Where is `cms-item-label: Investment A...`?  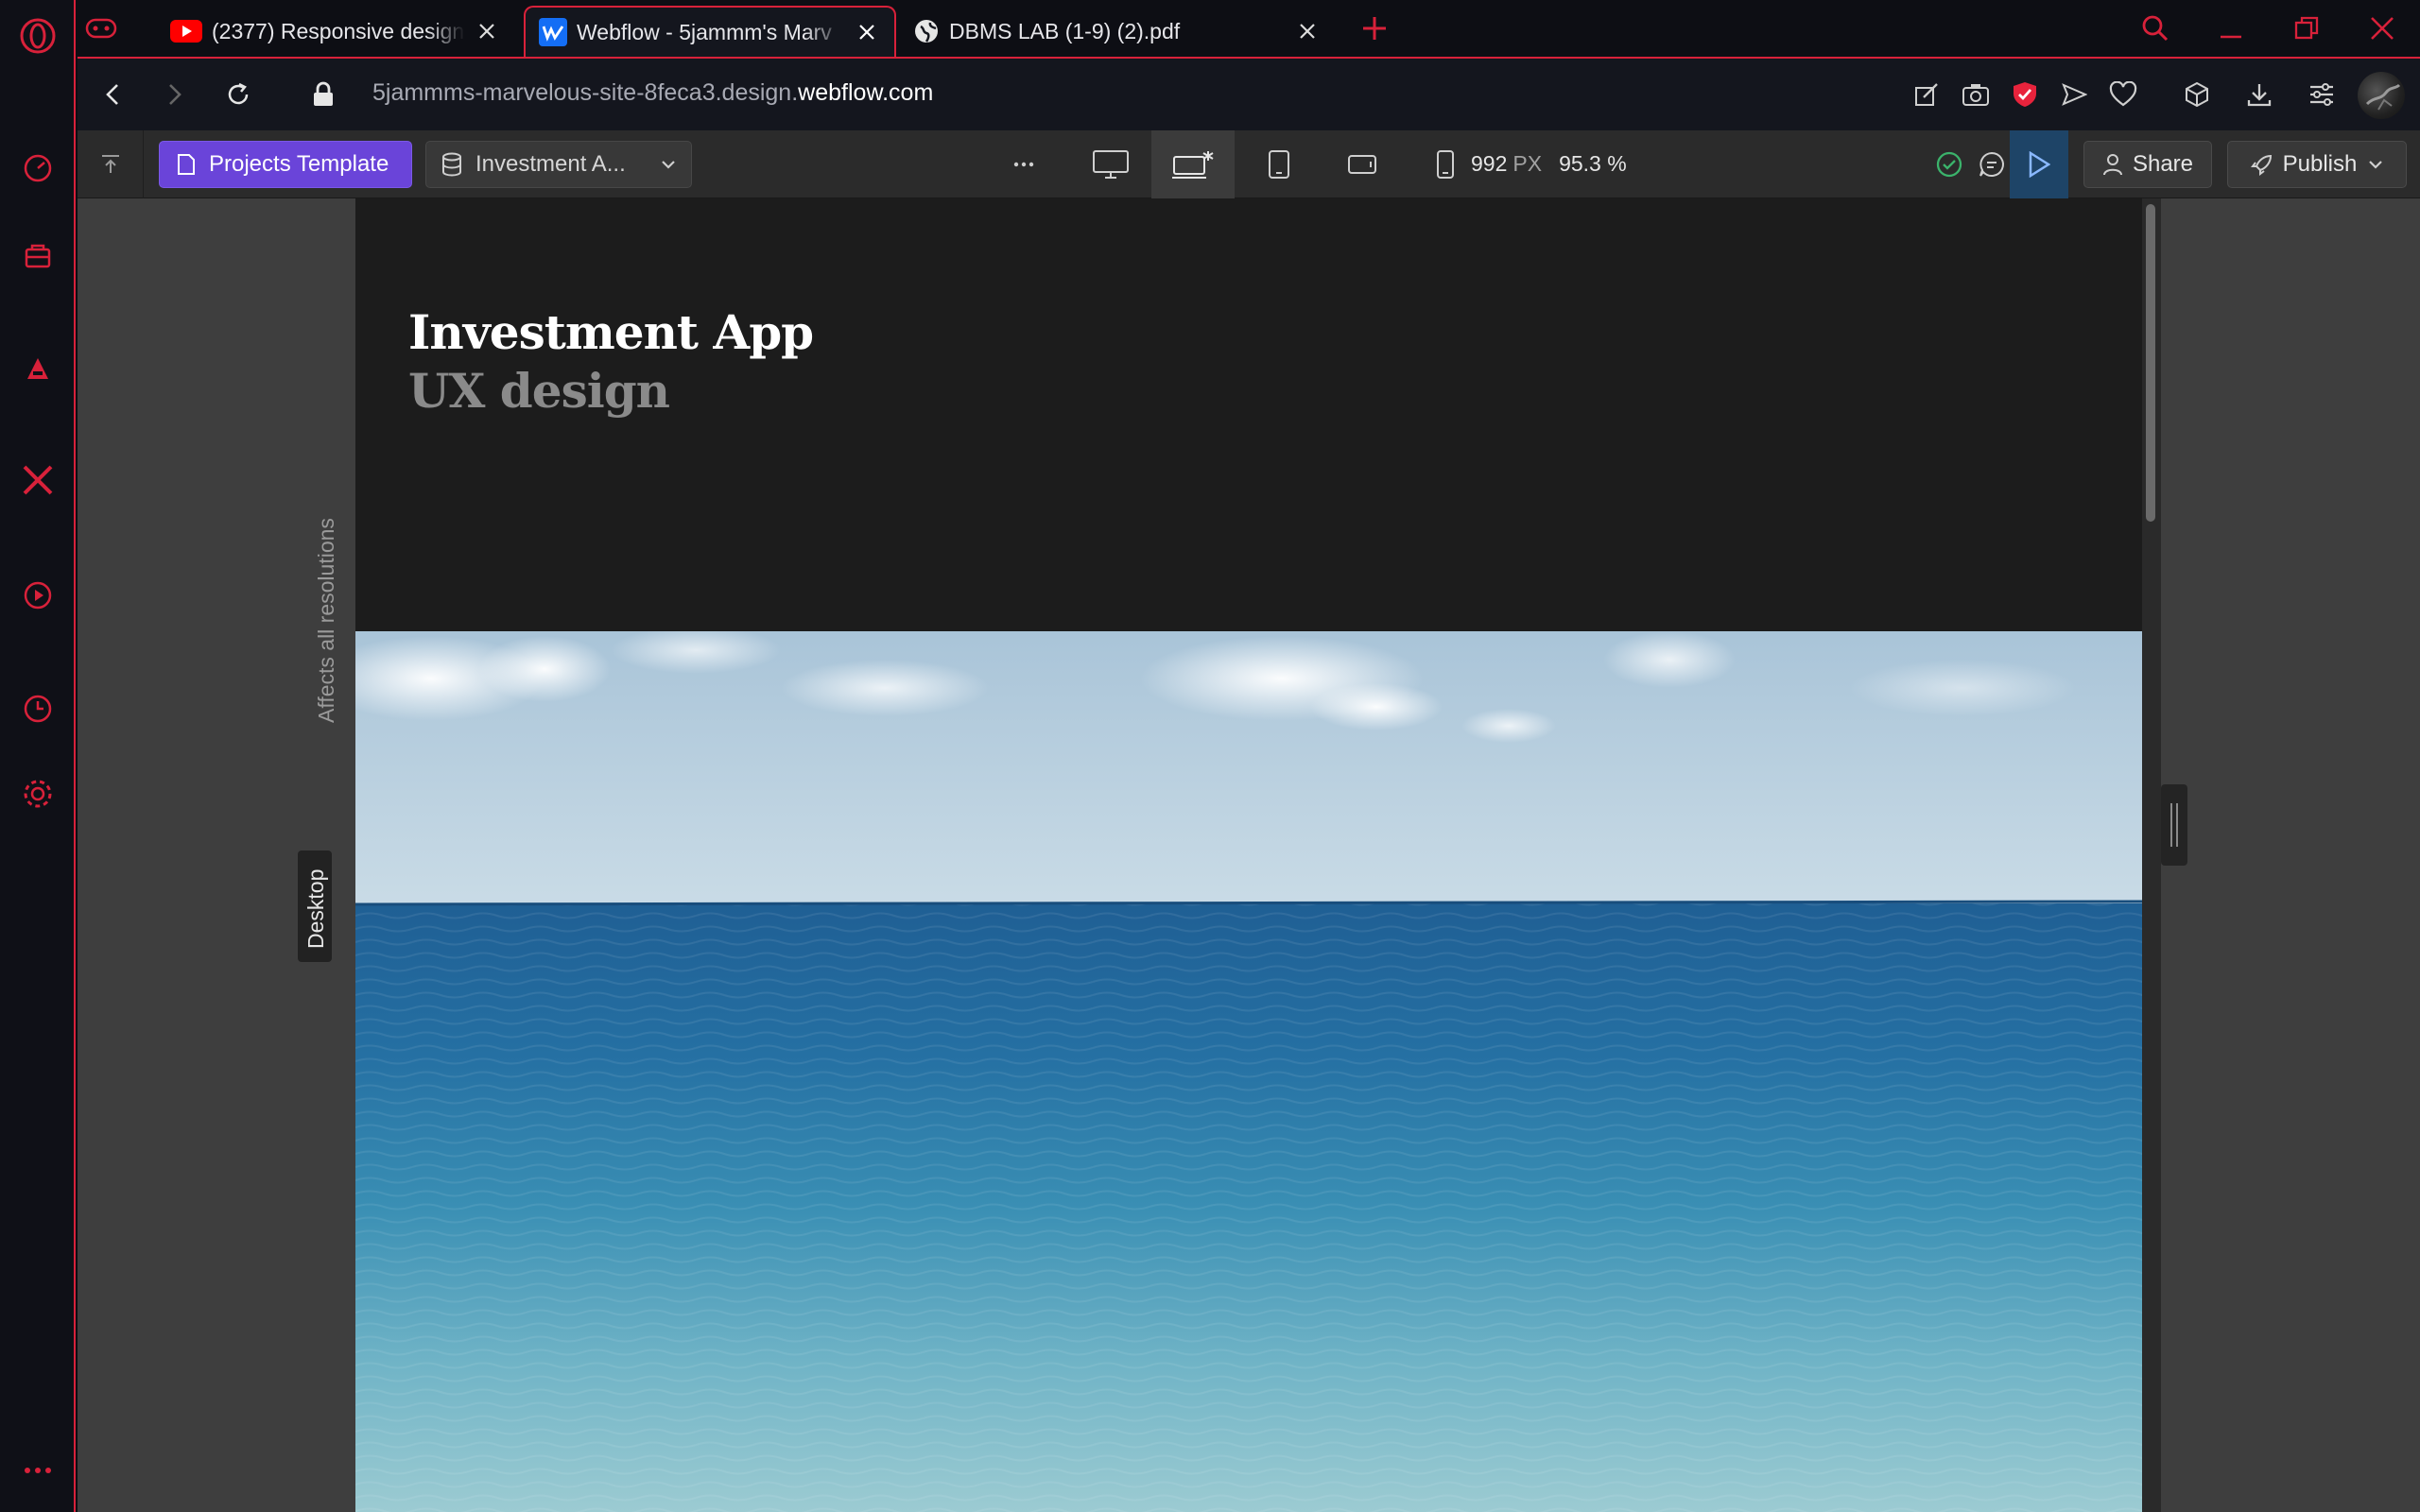 cms-item-label: Investment A... is located at coordinates (550, 164).